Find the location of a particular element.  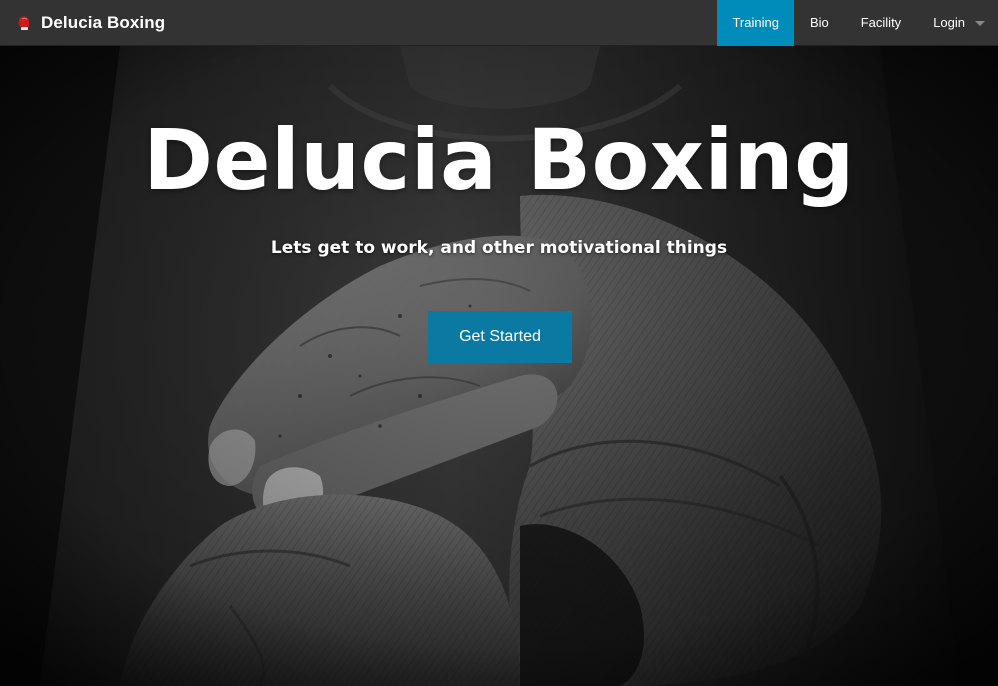

caret-down-icon is located at coordinates (980, 23).